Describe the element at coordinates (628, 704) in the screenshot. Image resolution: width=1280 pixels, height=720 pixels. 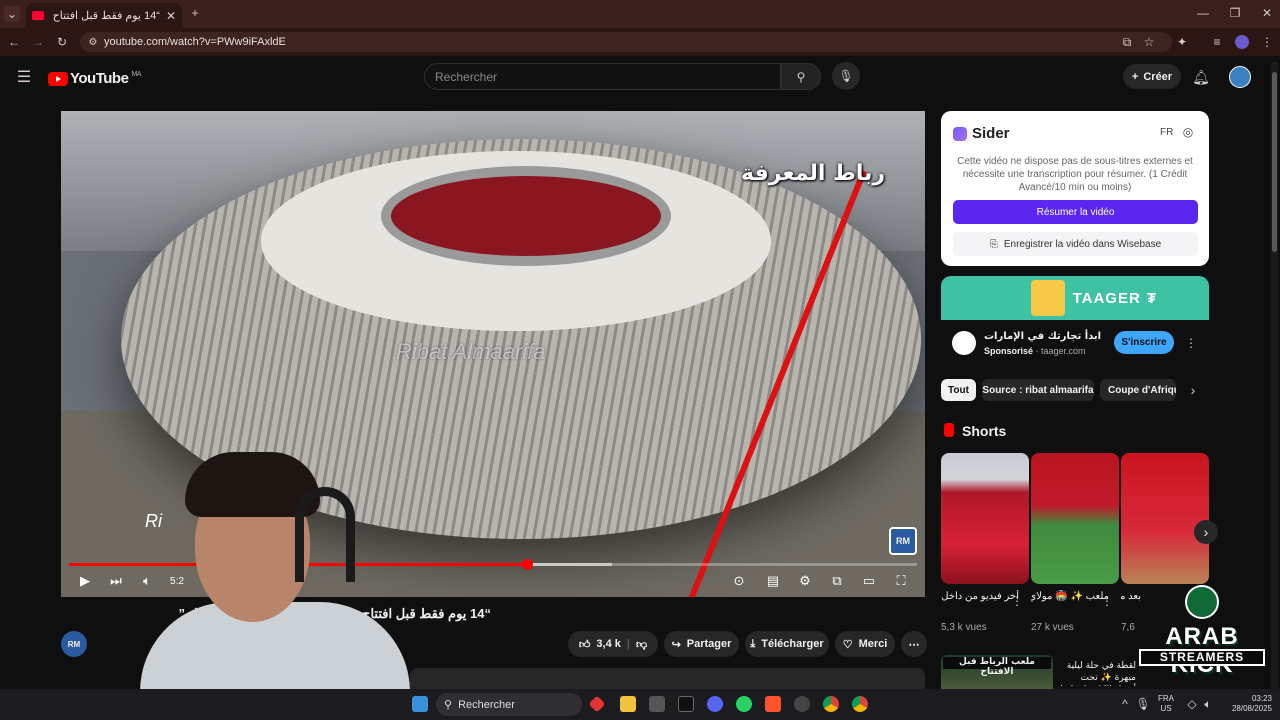
I see `file-explorer-icon` at that location.